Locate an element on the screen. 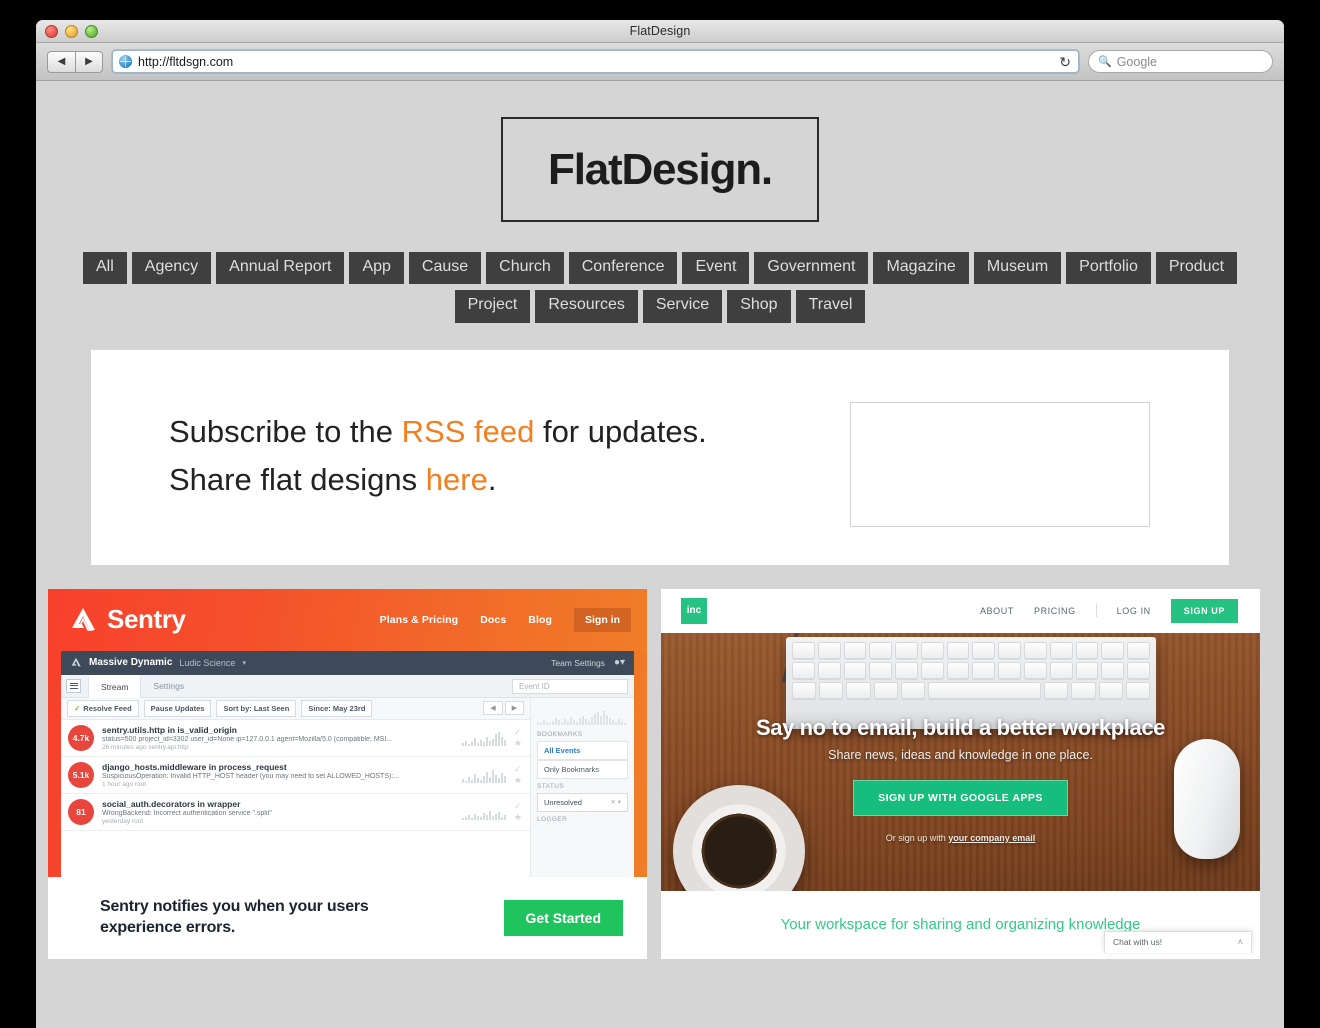 The height and width of the screenshot is (1028, 1320). address-bar: http://fltdsgn.com ↻ is located at coordinates (595, 61).